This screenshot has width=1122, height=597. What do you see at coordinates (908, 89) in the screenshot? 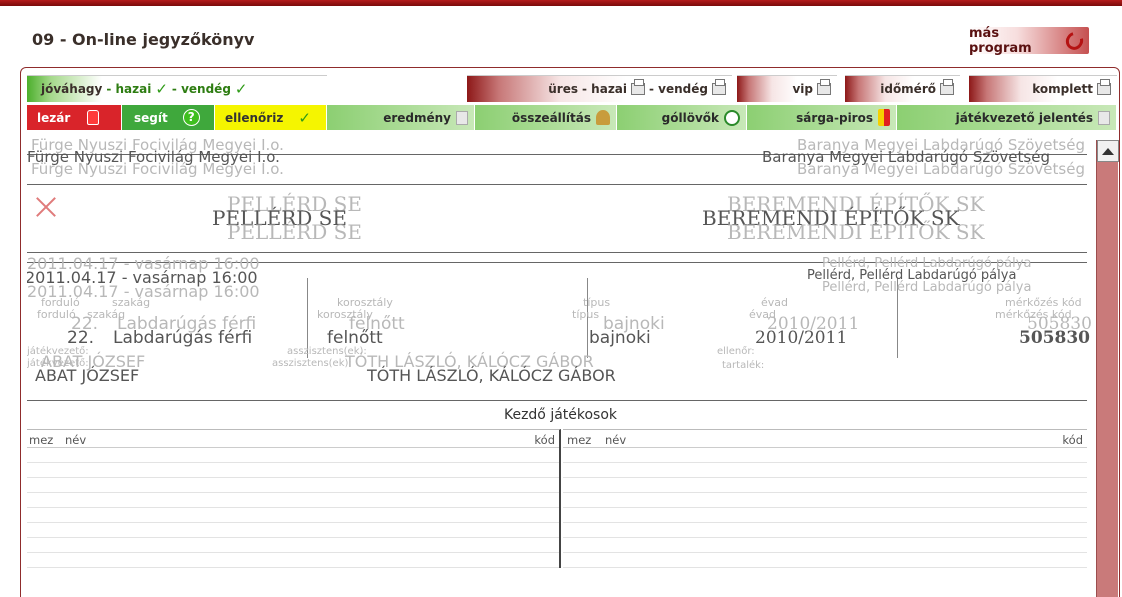
I see `timekeeper-label: időmérő` at bounding box center [908, 89].